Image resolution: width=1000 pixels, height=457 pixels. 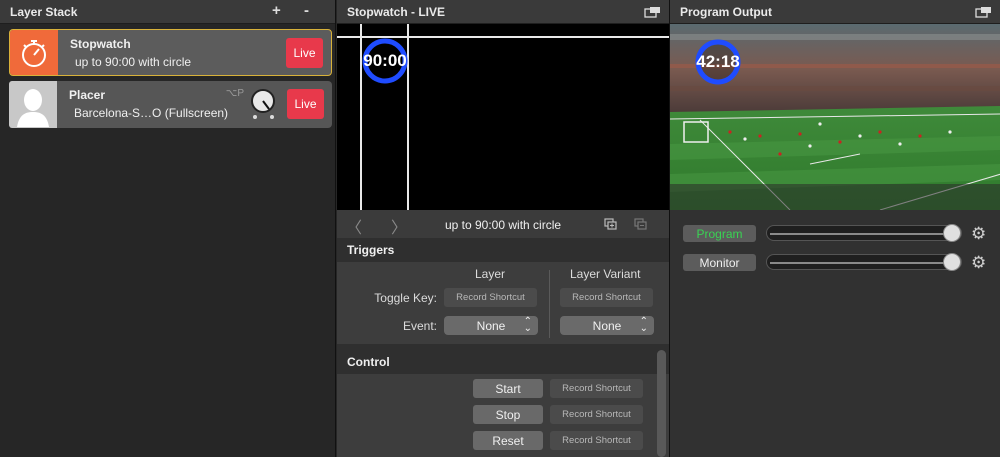 I want to click on stopwatch-header: Stopwatch - LIVE, so click(x=503, y=12).